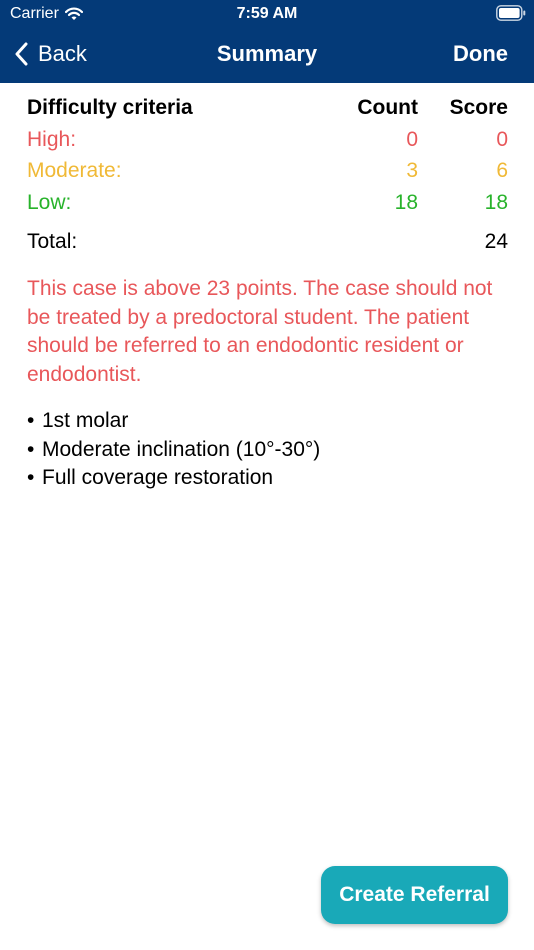 The width and height of the screenshot is (534, 950). I want to click on total-label: Total:, so click(52, 241).